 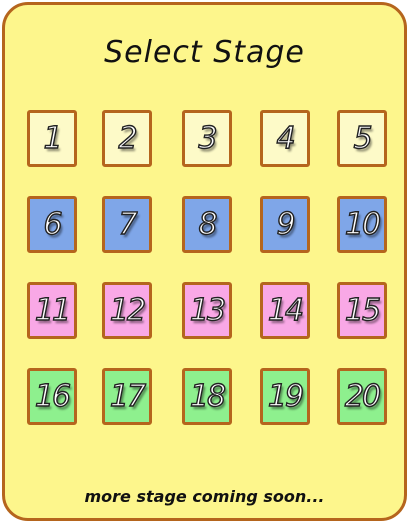 I want to click on stage-button-10: 10, so click(x=362, y=224).